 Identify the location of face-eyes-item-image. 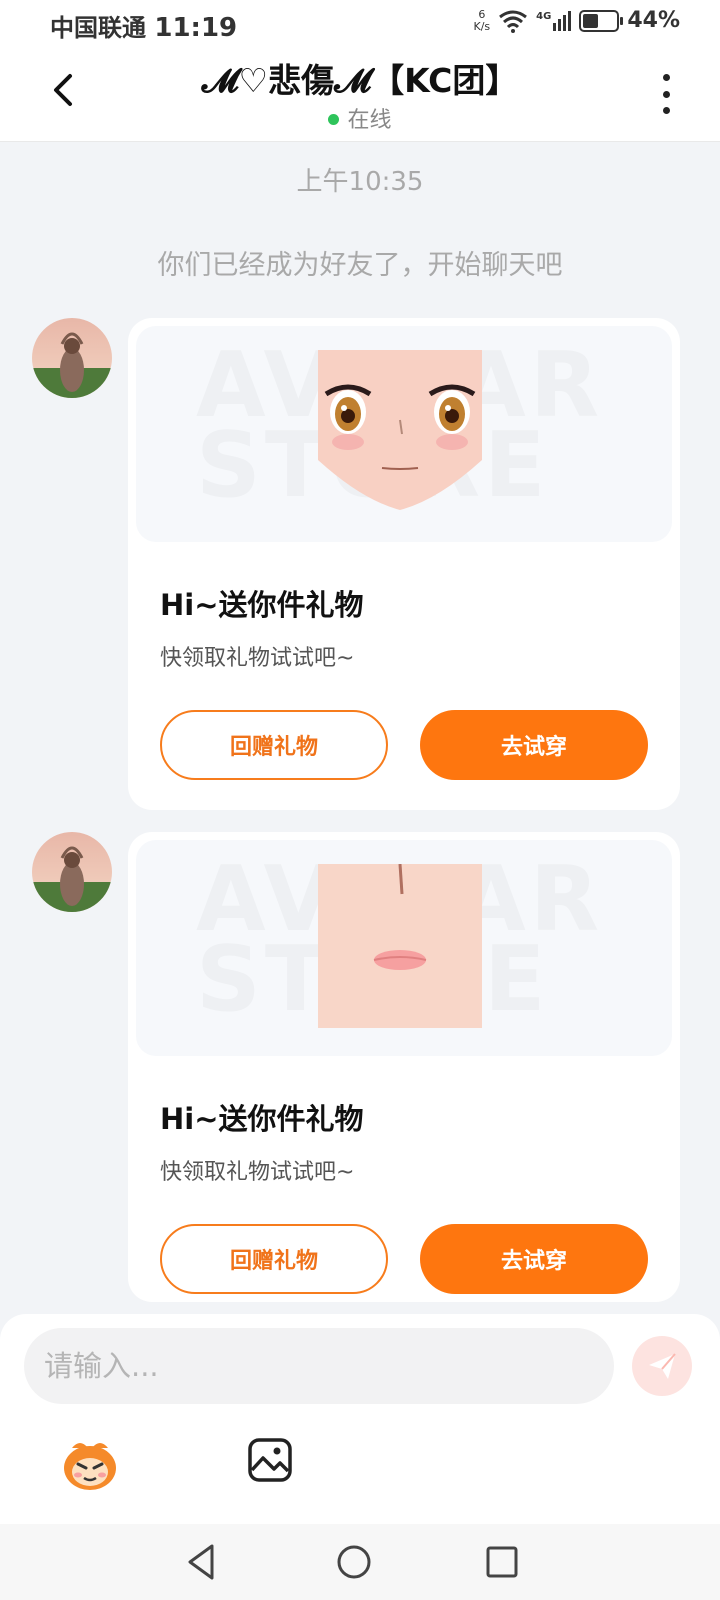
(400, 430).